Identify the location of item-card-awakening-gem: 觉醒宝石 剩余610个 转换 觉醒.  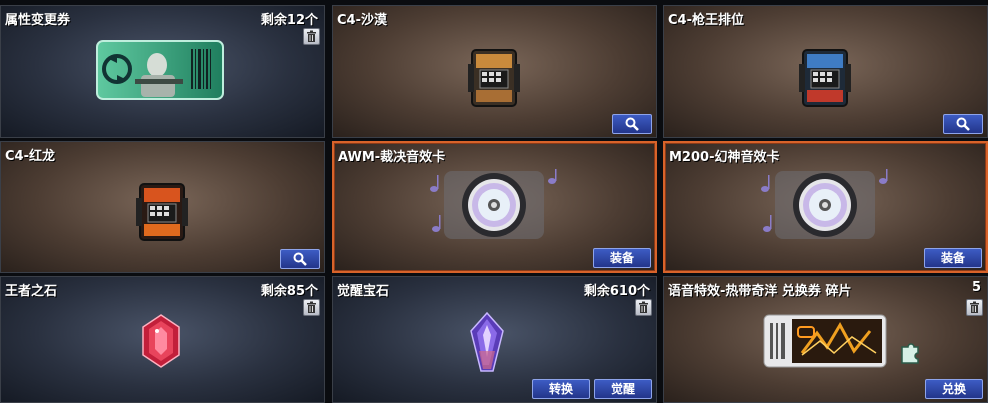
(494, 339).